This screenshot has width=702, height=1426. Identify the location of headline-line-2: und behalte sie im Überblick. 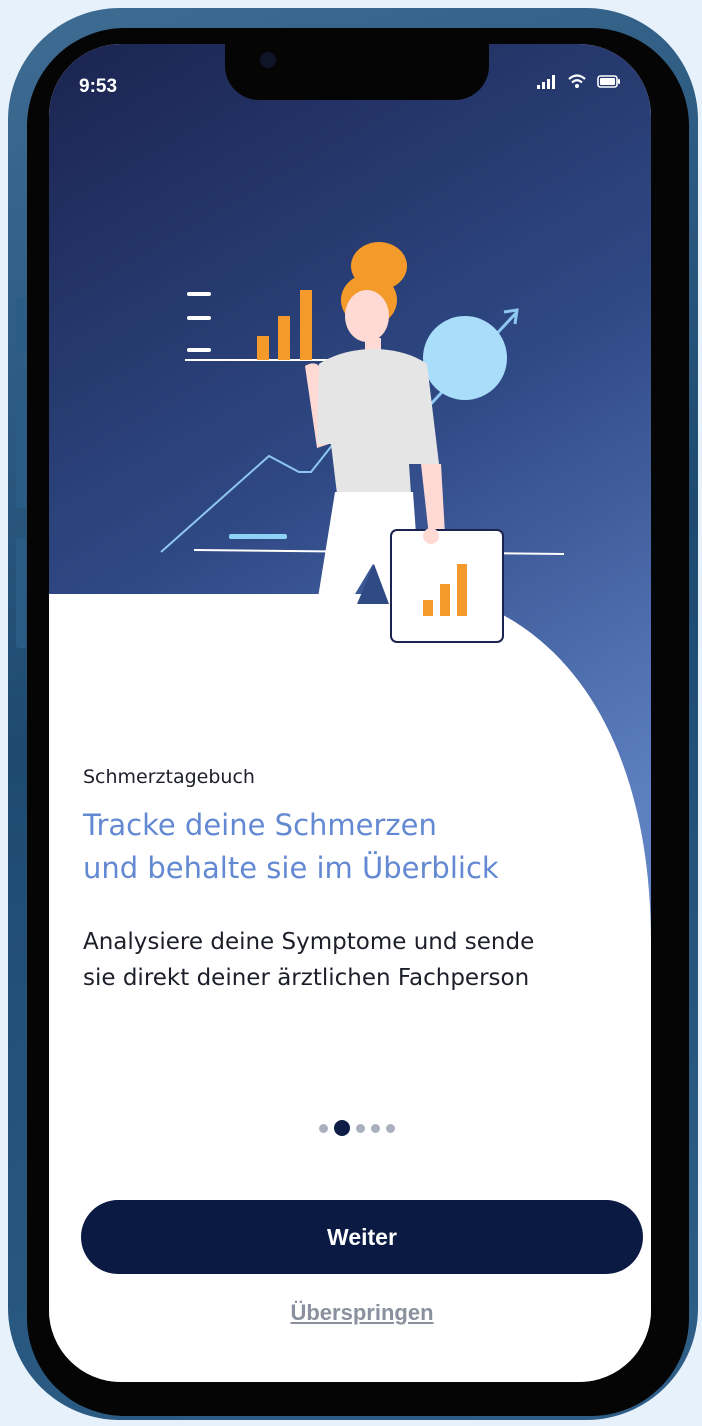
(291, 868).